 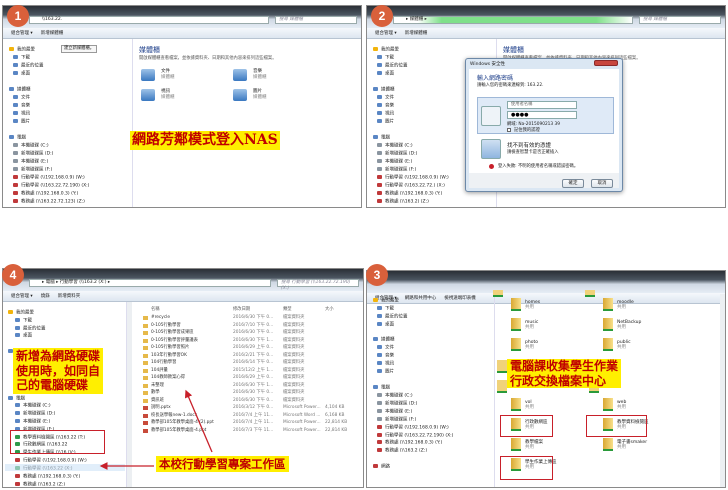 I want to click on highlight-student-share, so click(x=526, y=468).